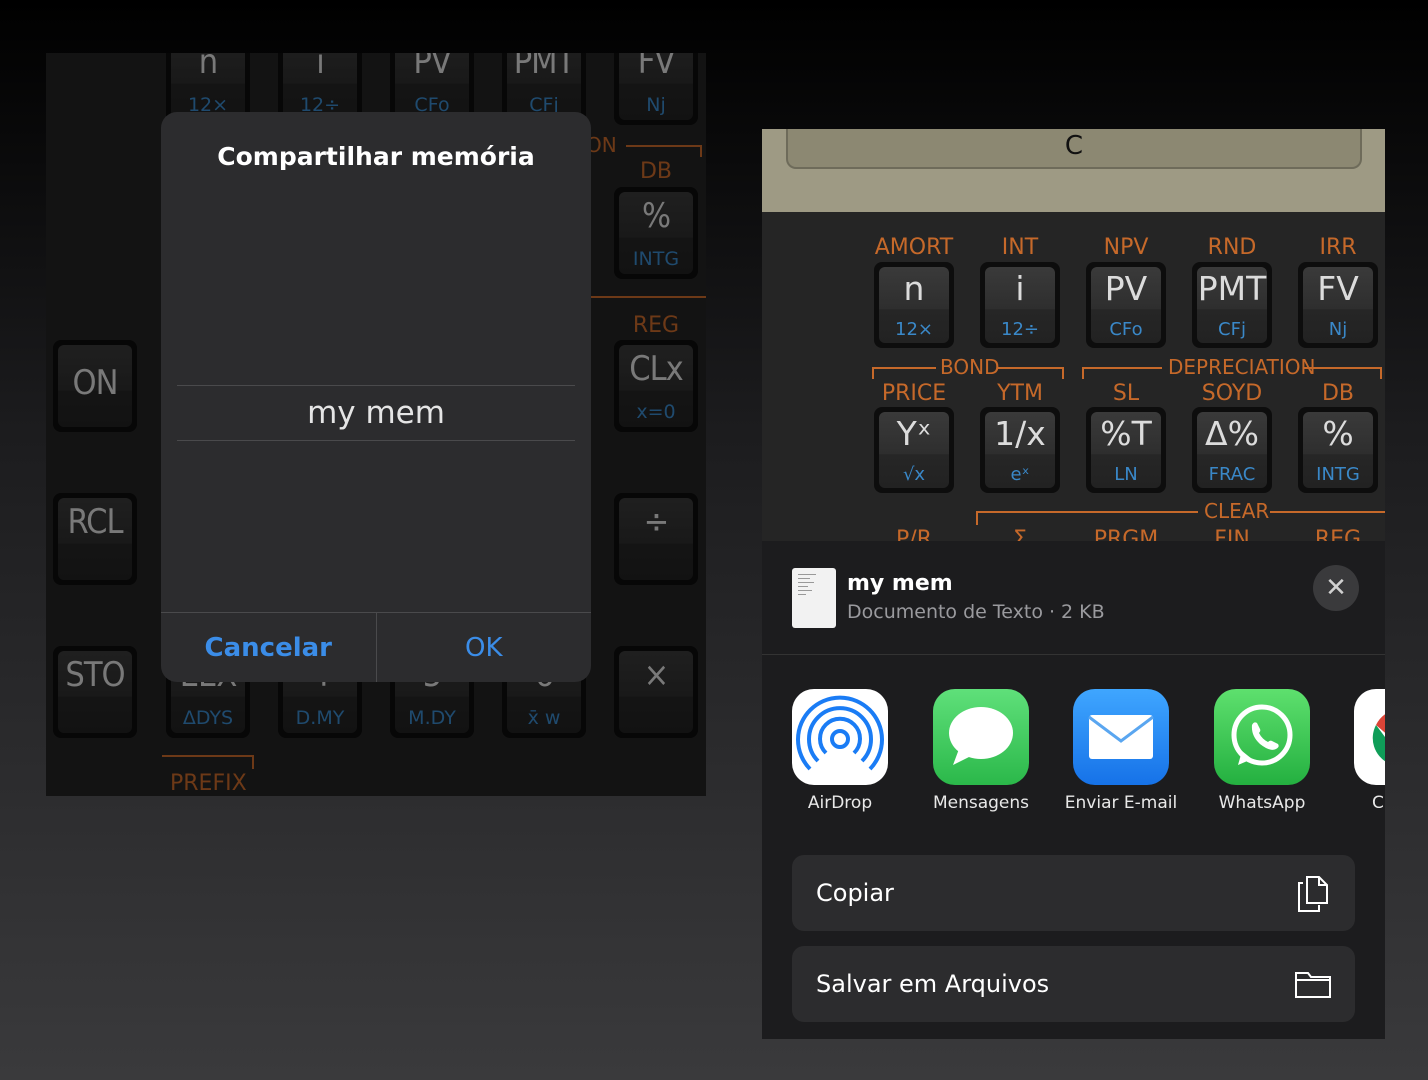 This screenshot has height=1080, width=1428. What do you see at coordinates (1073, 893) in the screenshot?
I see `copy-action: Copiar` at bounding box center [1073, 893].